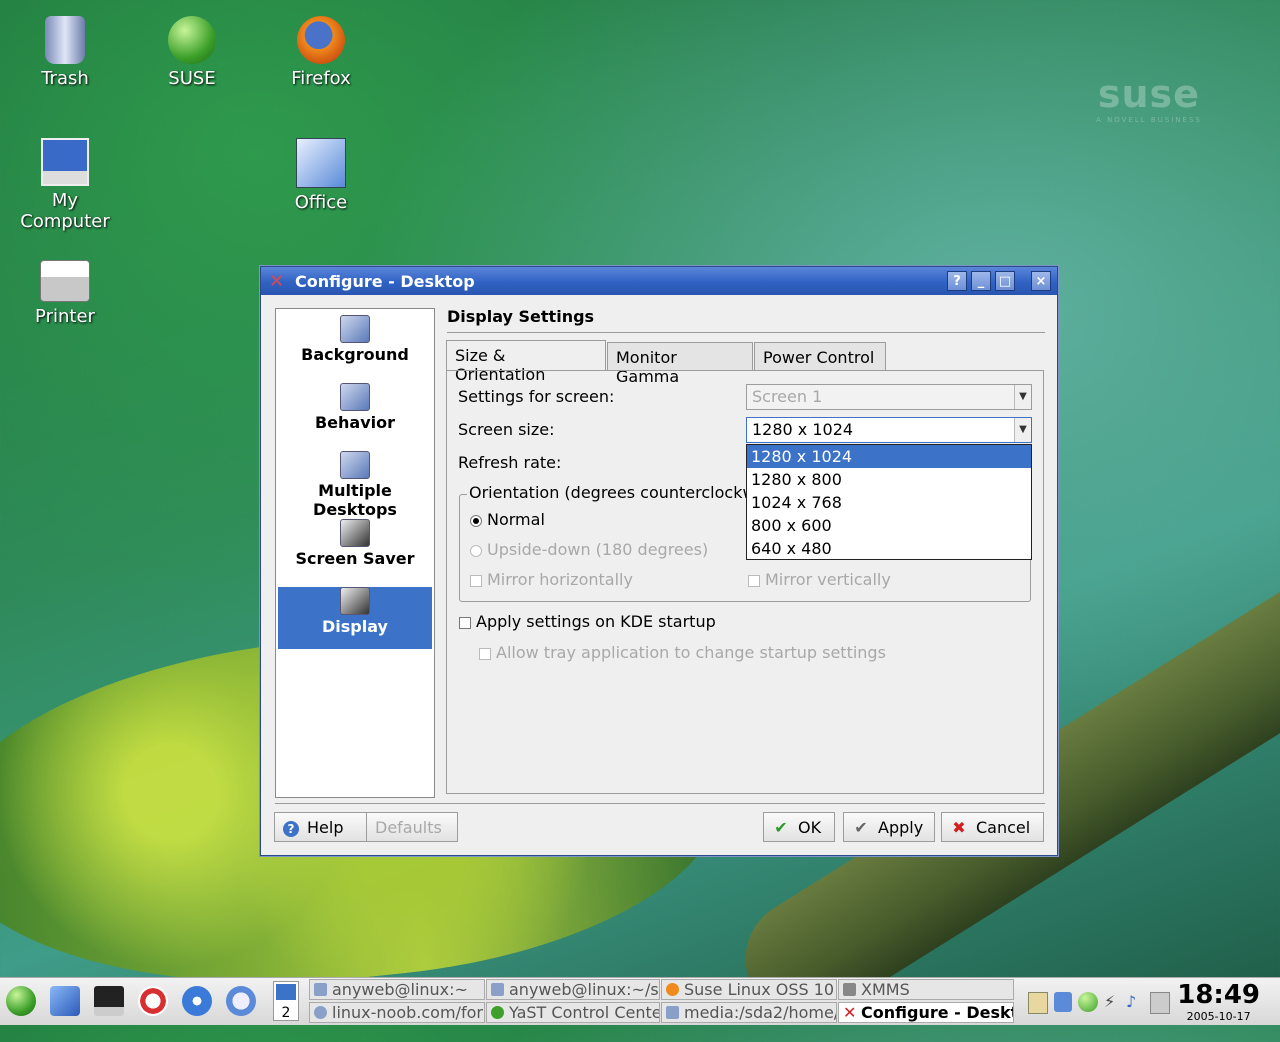 This screenshot has height=1042, width=1280. What do you see at coordinates (355, 533) in the screenshot?
I see `screensaver-icon` at bounding box center [355, 533].